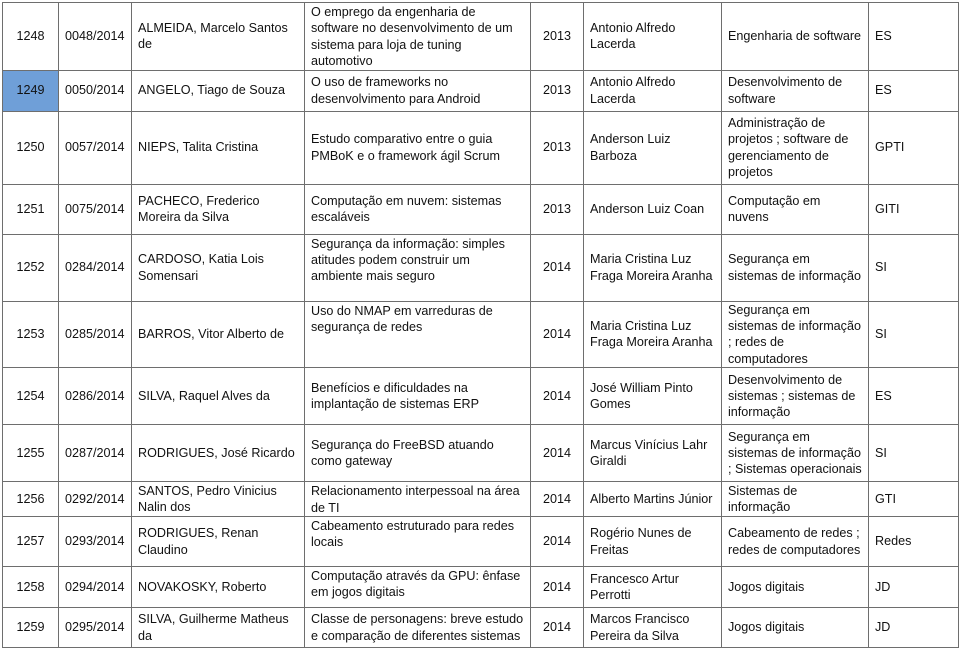  What do you see at coordinates (913, 499) in the screenshot?
I see `cell-area: GTI` at bounding box center [913, 499].